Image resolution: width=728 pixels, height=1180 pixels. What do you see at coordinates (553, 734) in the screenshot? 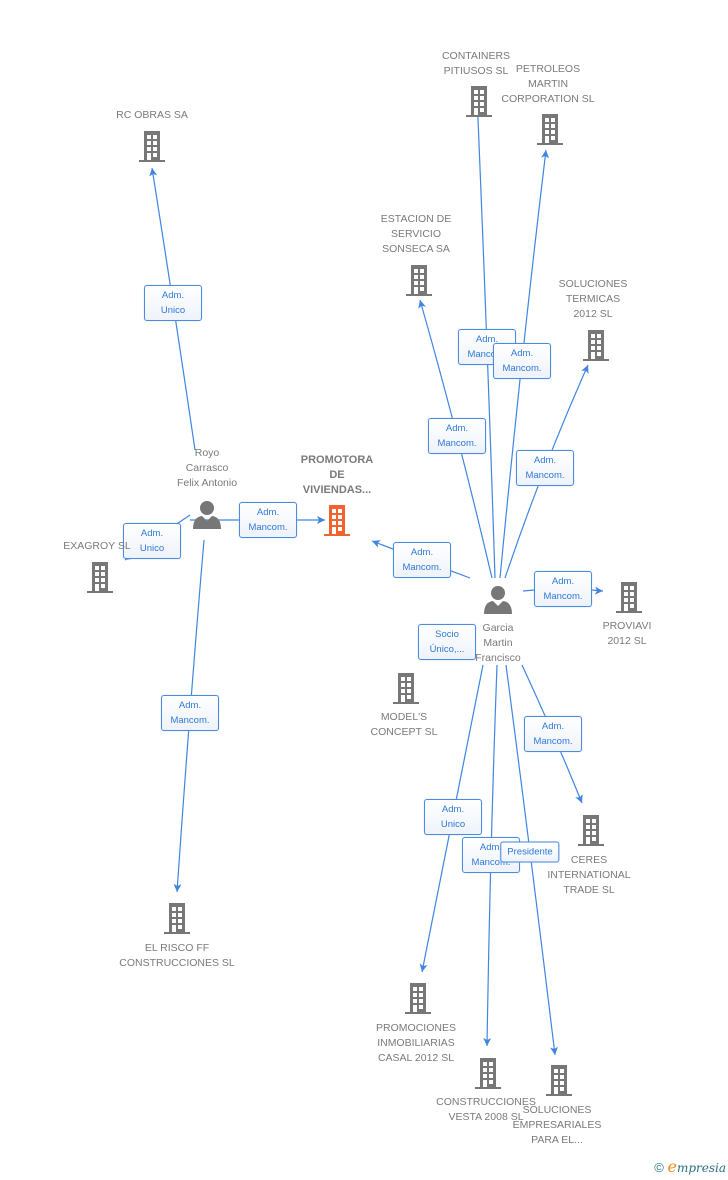
I see `edge-label-ceres: Adm. Mancom.` at bounding box center [553, 734].